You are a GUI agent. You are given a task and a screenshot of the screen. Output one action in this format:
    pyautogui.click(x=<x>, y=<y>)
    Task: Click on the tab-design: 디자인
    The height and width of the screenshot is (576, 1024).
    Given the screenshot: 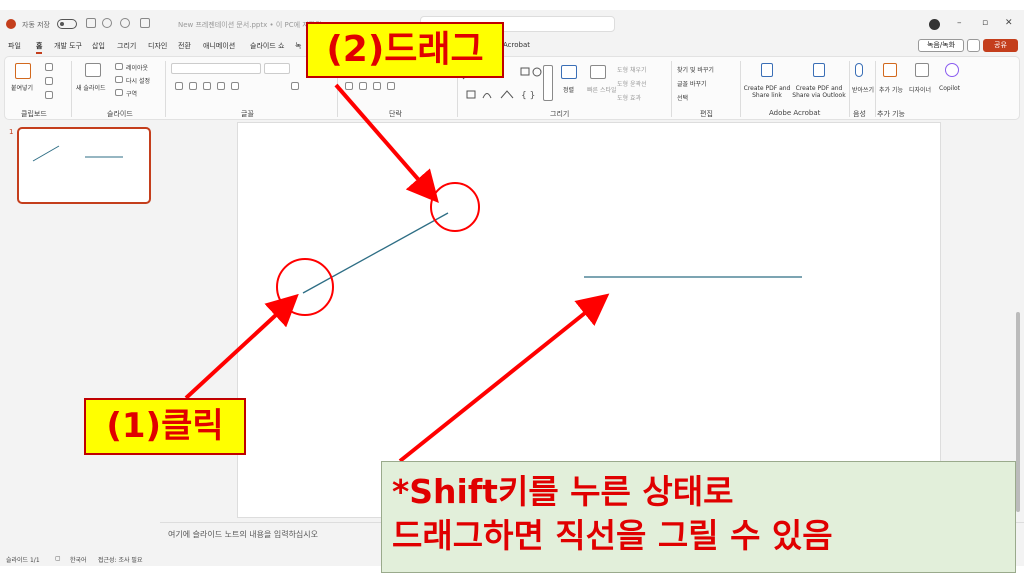 What is the action you would take?
    pyautogui.click(x=157, y=46)
    